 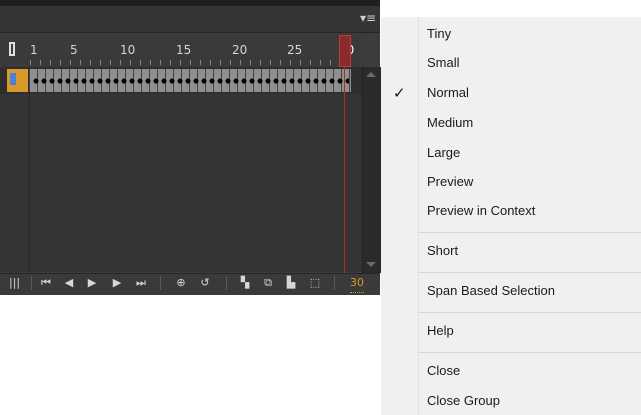 What do you see at coordinates (74, 50) in the screenshot?
I see `ruler-label: 5` at bounding box center [74, 50].